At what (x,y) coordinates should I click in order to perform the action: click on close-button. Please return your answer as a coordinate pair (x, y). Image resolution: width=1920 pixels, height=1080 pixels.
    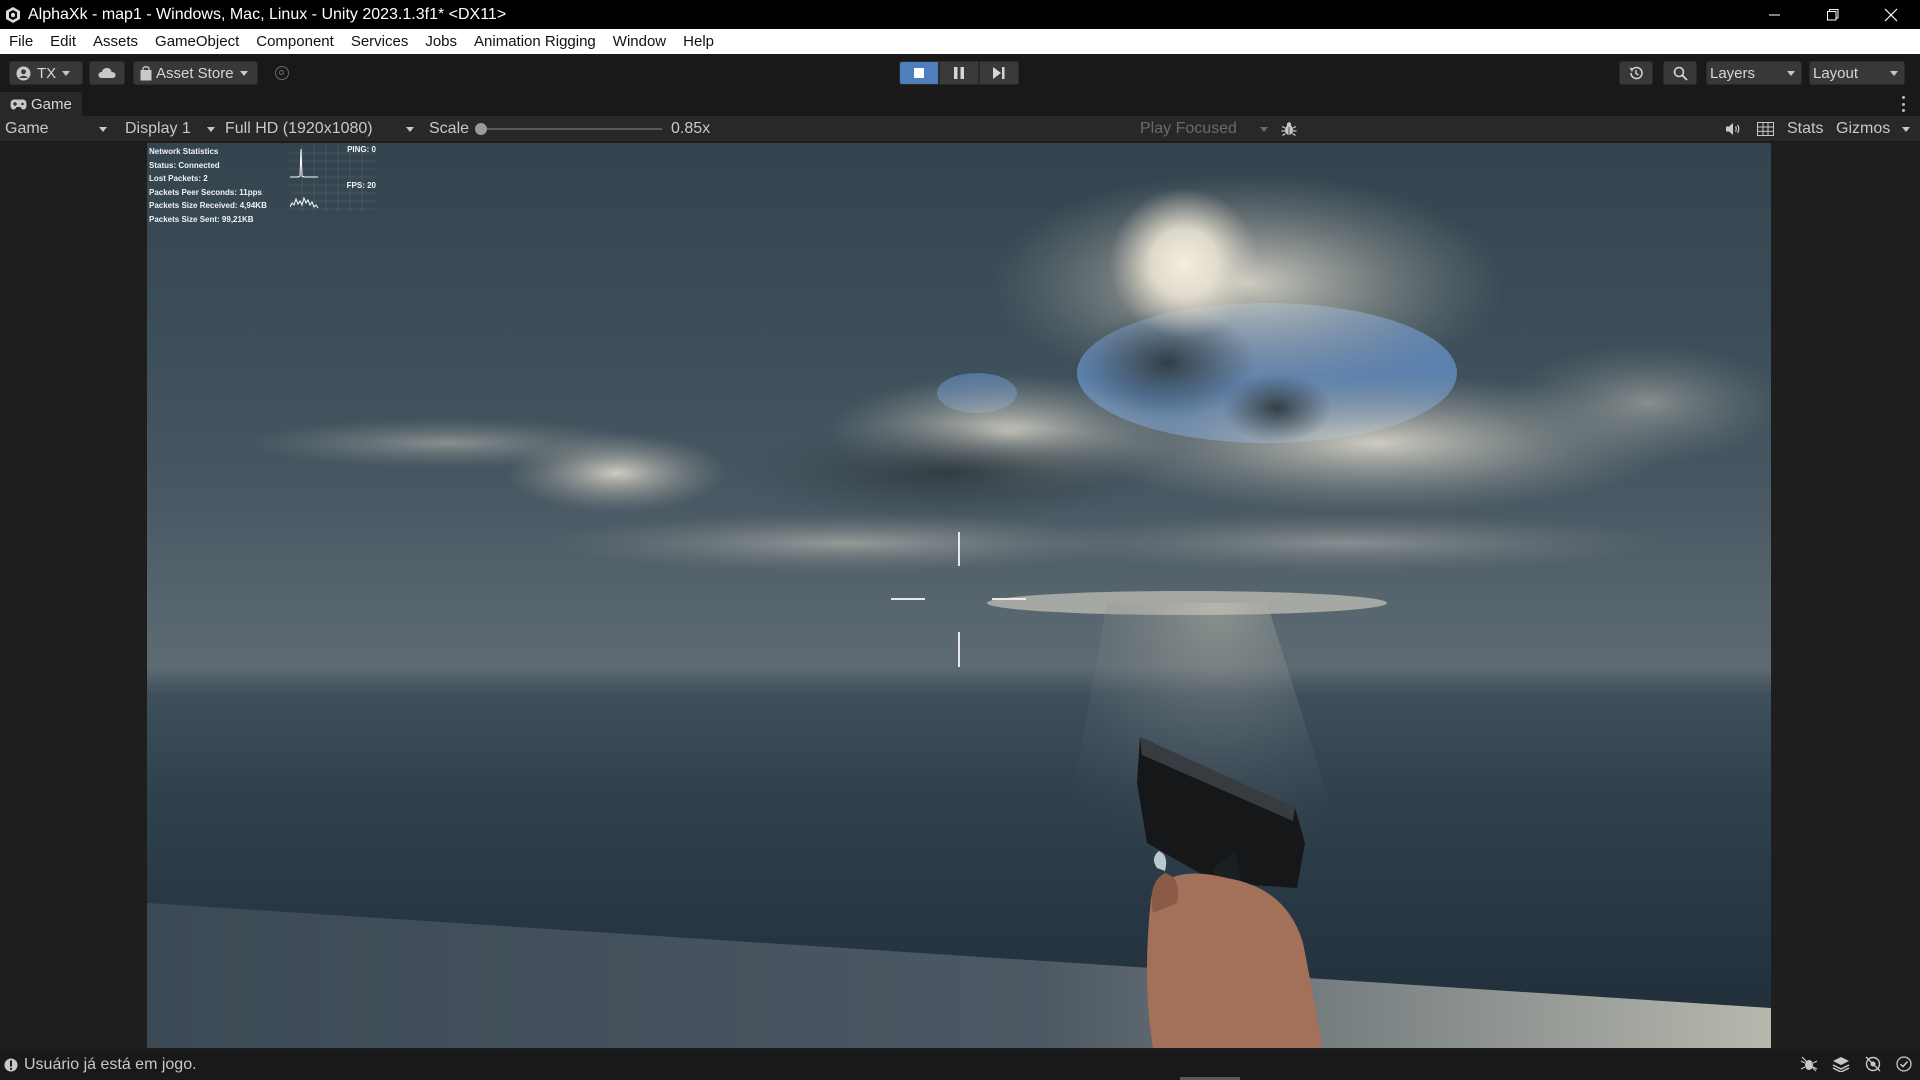
    Looking at the image, I should click on (1891, 14).